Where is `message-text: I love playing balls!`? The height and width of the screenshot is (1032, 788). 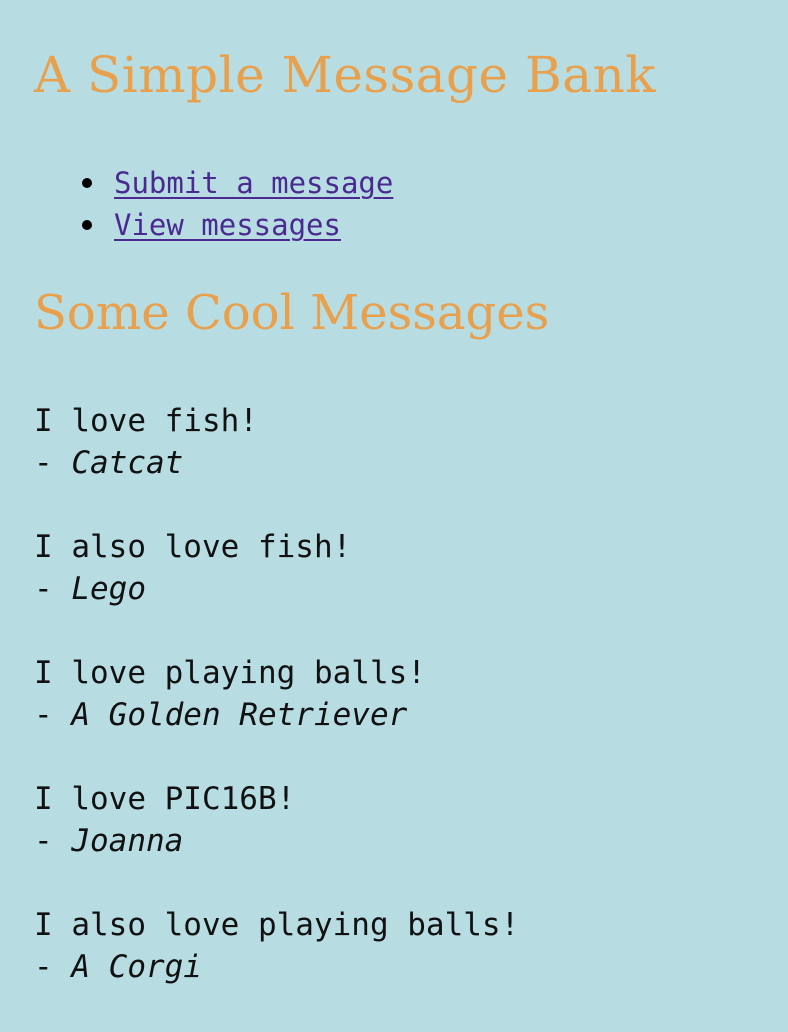
message-text: I love playing balls! is located at coordinates (230, 673).